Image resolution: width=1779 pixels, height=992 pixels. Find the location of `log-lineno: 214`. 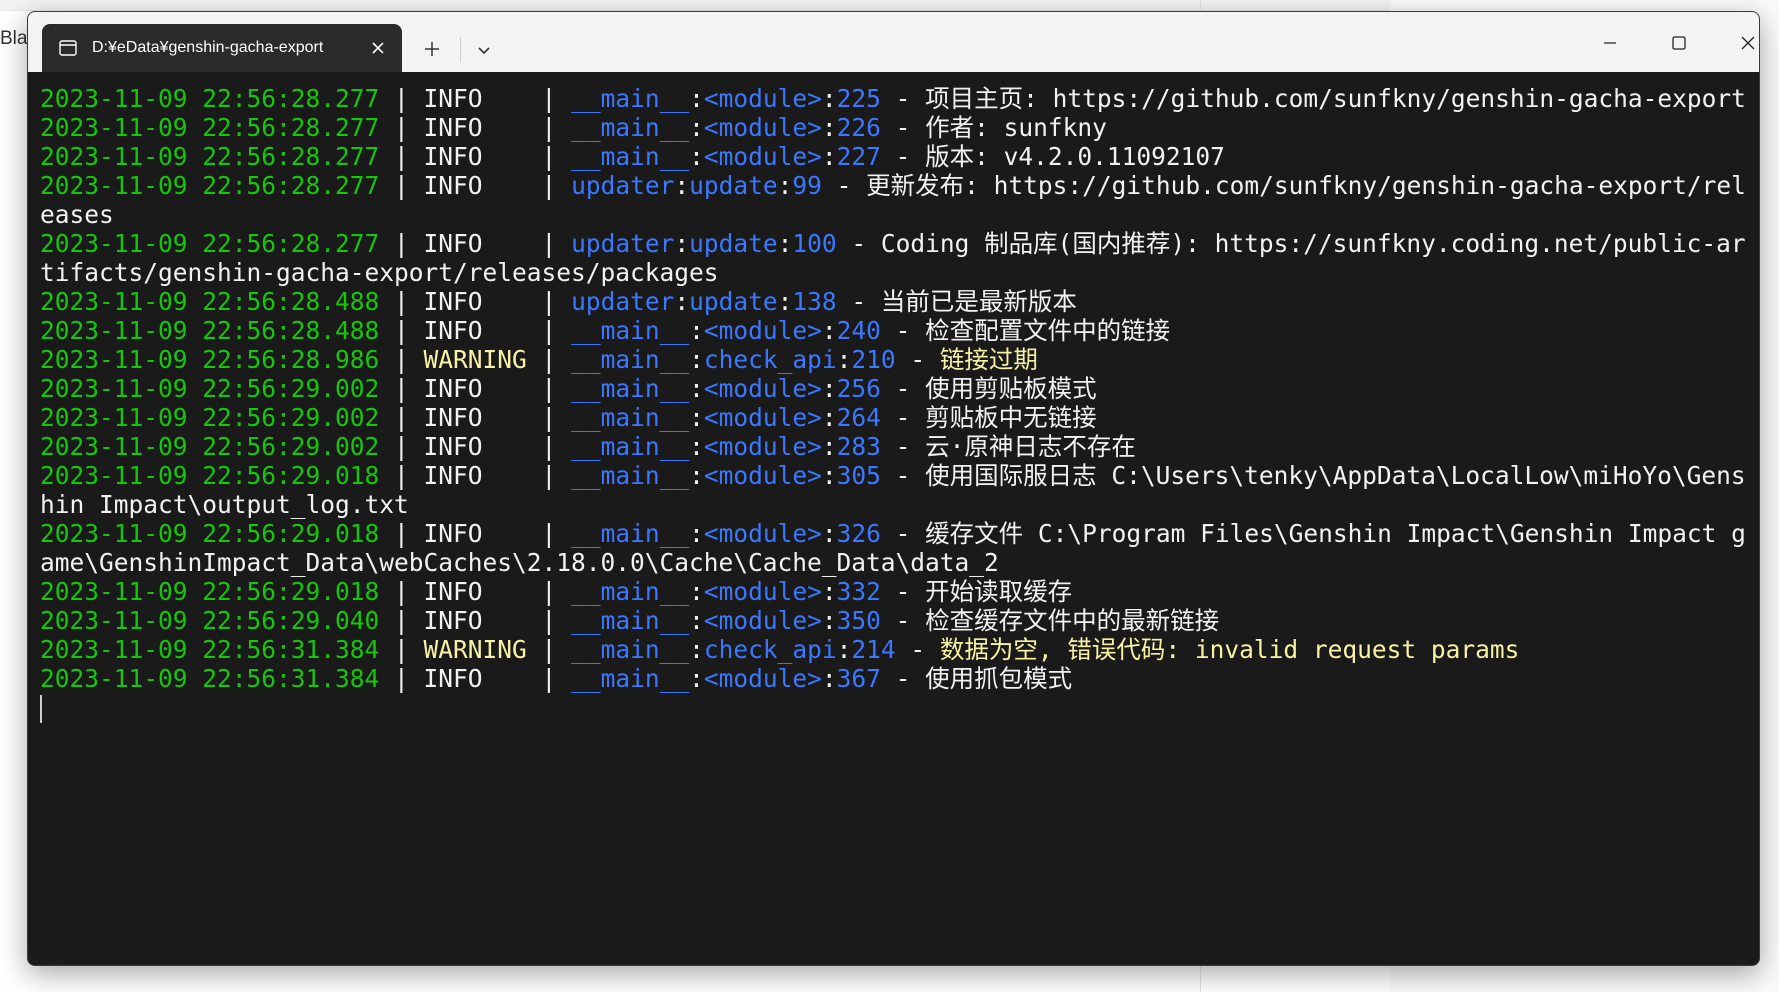

log-lineno: 214 is located at coordinates (873, 649).